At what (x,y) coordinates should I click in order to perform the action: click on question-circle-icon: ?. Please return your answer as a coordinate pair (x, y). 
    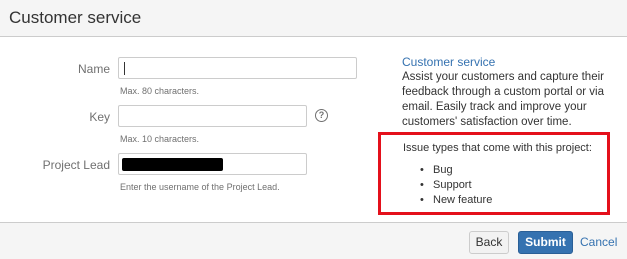
    Looking at the image, I should click on (321, 115).